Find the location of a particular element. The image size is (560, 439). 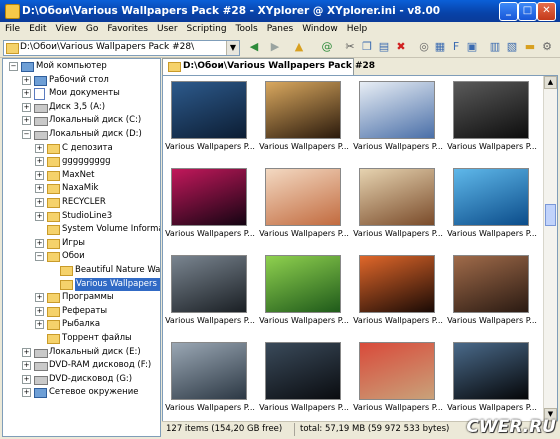

filter-icon: F is located at coordinates (456, 47).